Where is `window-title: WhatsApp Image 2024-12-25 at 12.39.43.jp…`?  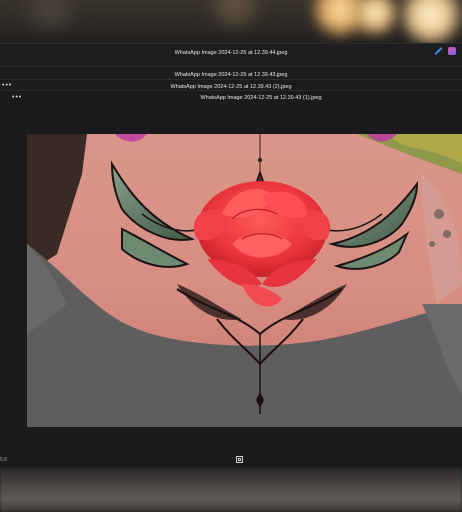 window-title: WhatsApp Image 2024-12-25 at 12.39.43.jp… is located at coordinates (231, 75).